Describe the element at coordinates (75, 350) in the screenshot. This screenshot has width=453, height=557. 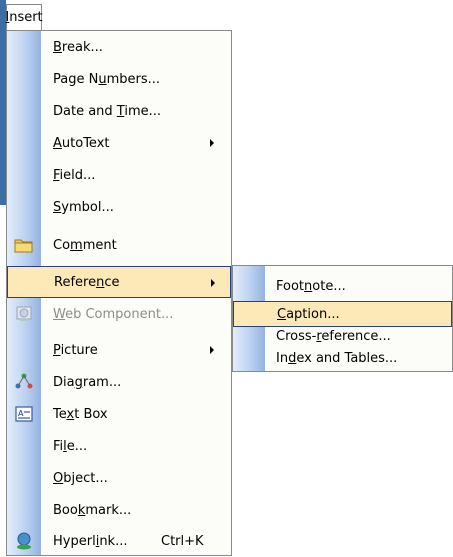
I see `menu-item-label: Picture` at that location.